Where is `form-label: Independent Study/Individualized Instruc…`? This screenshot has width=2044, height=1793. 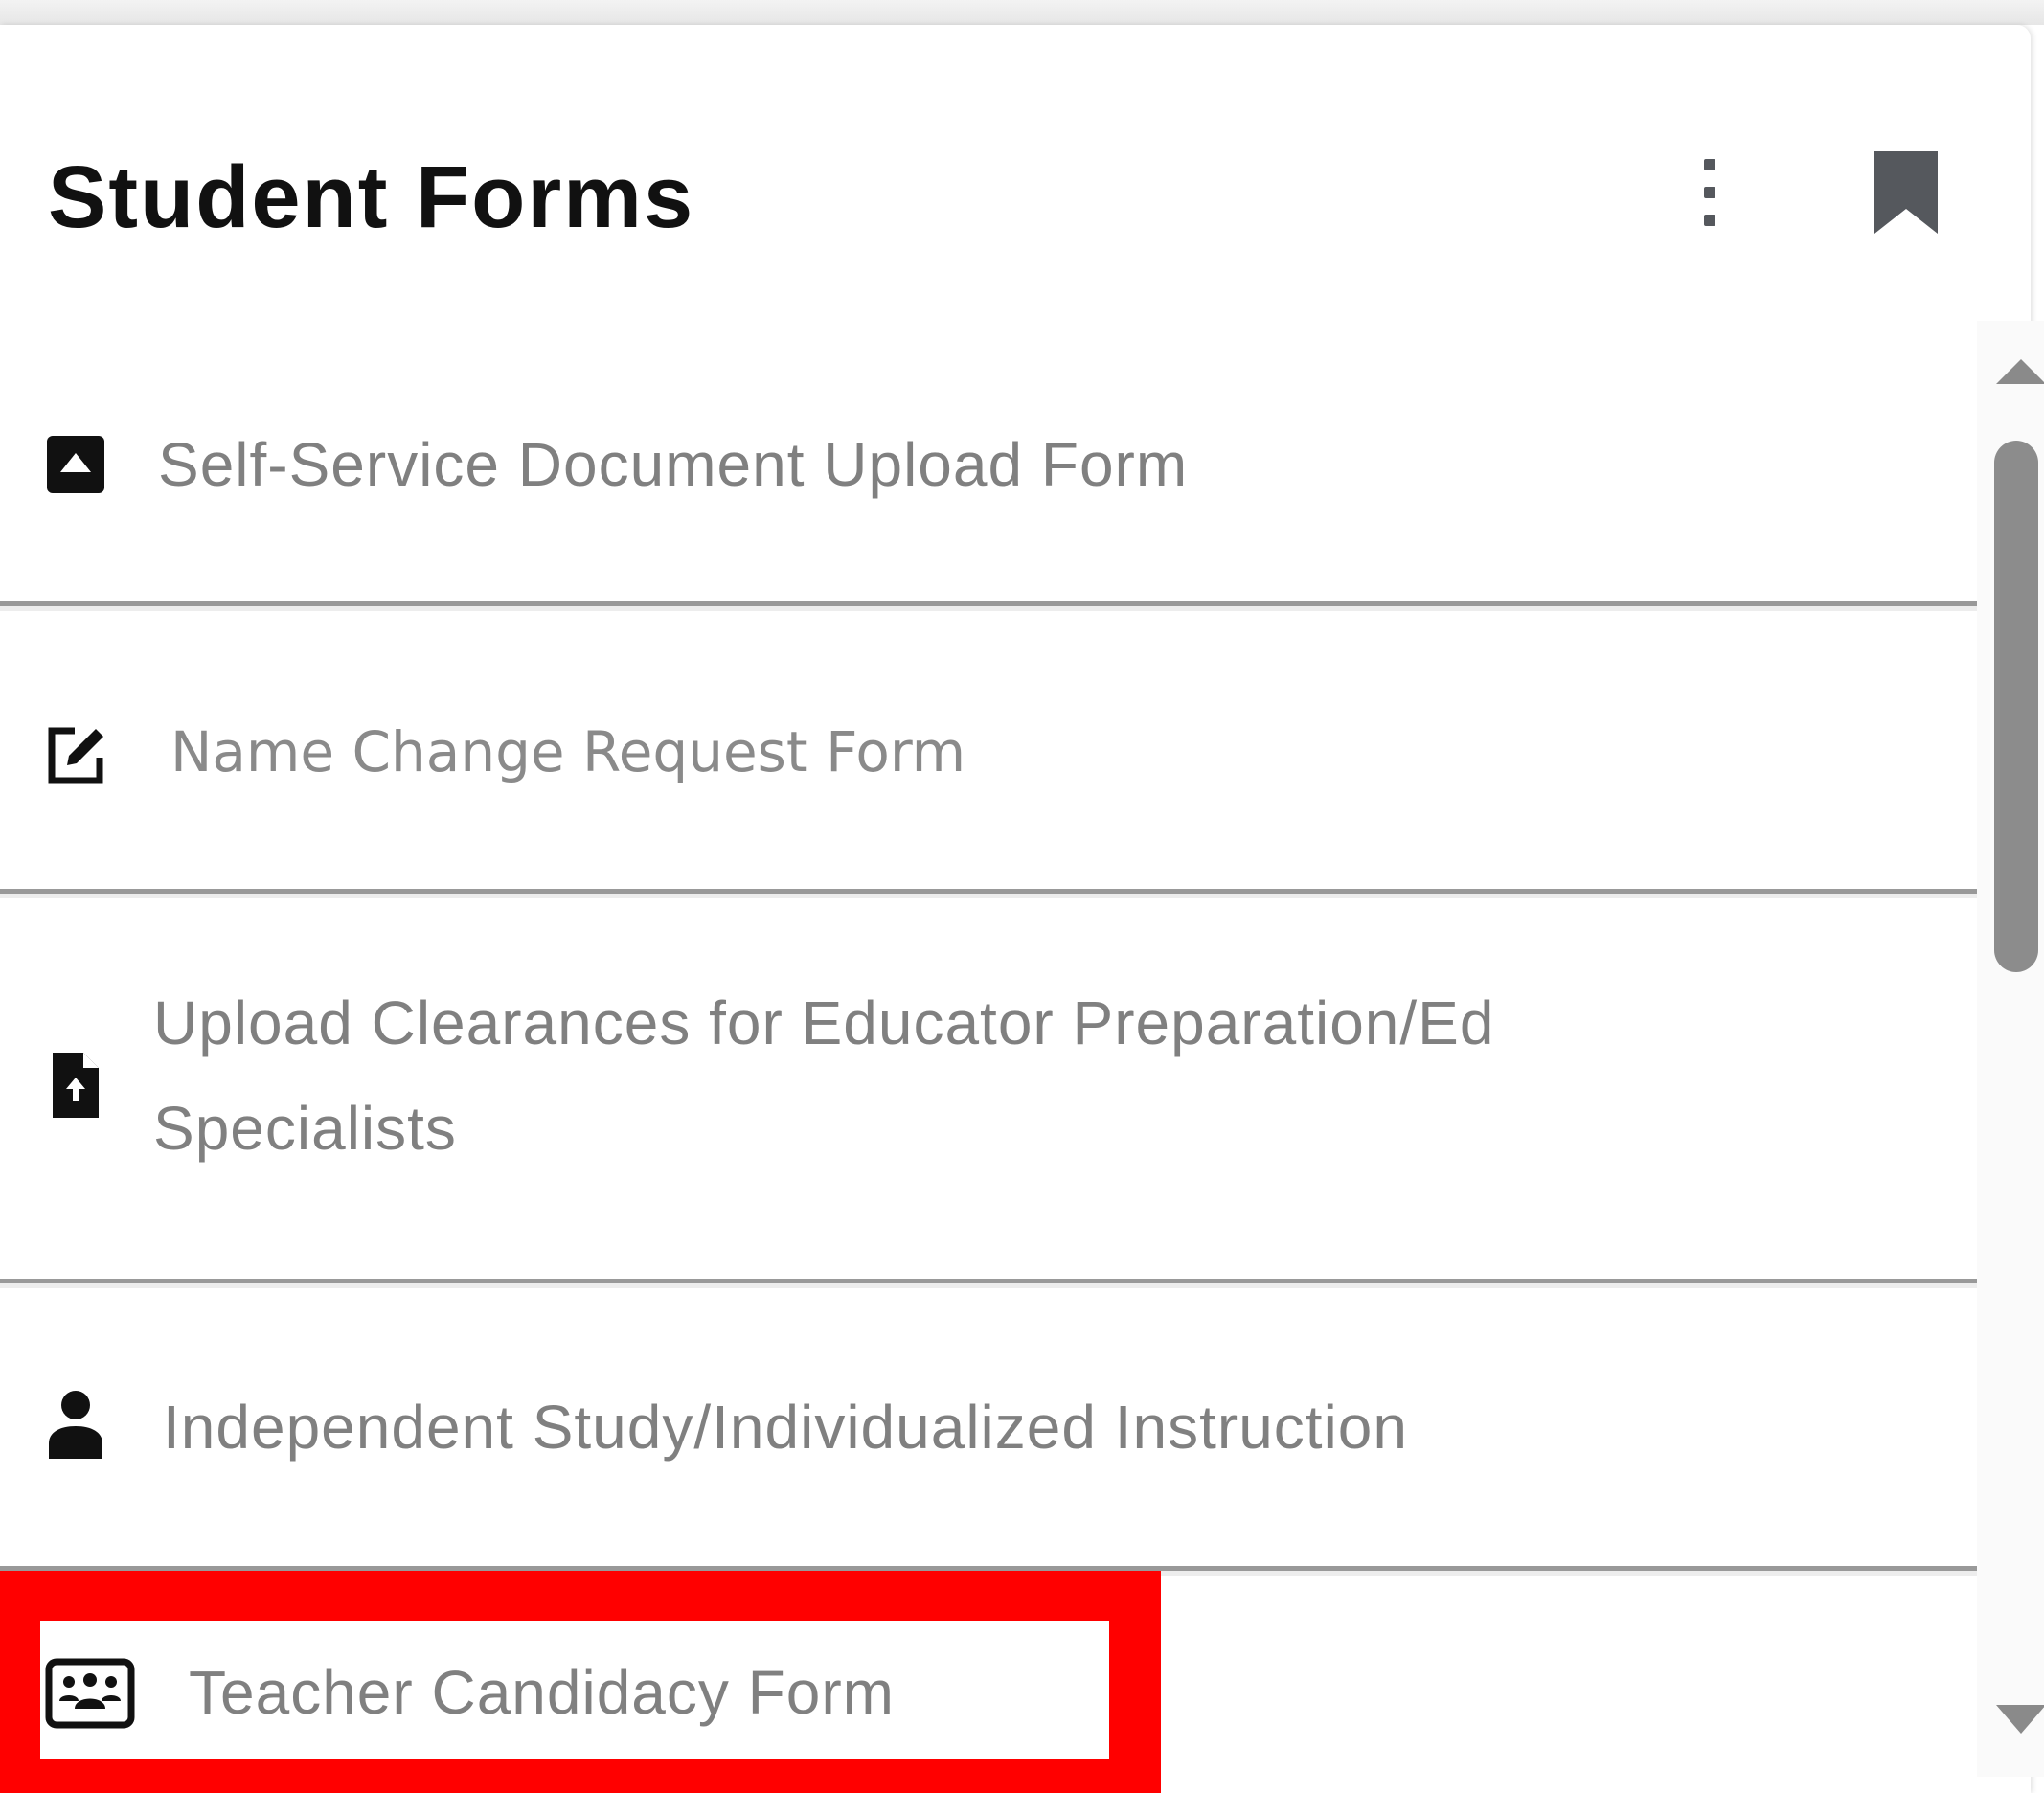 form-label: Independent Study/Individualized Instruc… is located at coordinates (927, 1427).